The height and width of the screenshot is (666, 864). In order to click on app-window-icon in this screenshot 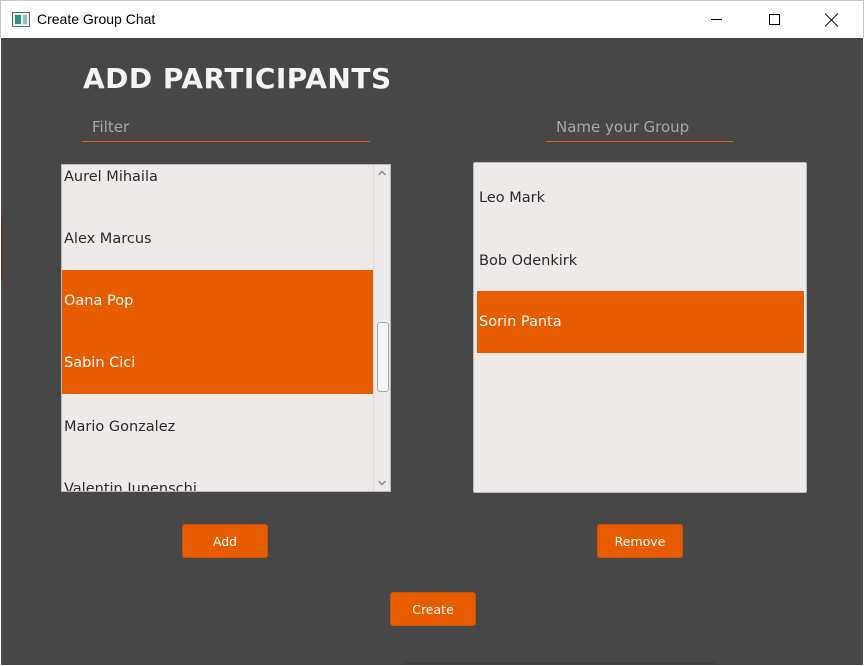, I will do `click(21, 19)`.